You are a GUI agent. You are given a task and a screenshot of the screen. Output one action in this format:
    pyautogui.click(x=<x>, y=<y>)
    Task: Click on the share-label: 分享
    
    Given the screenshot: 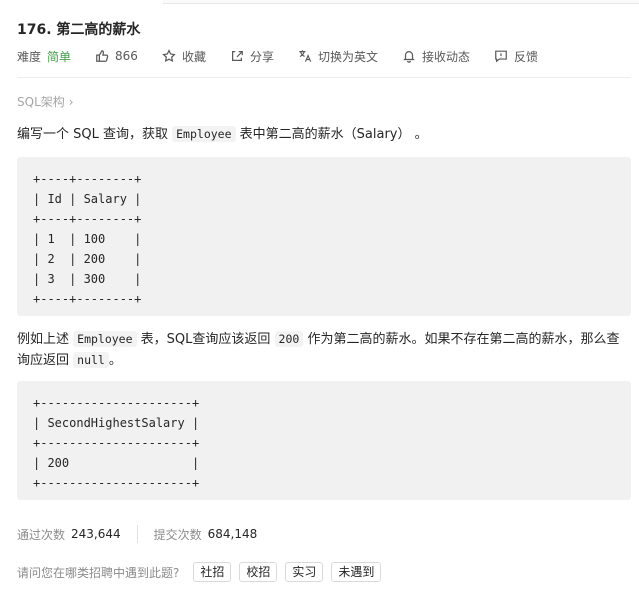 What is the action you would take?
    pyautogui.click(x=261, y=56)
    